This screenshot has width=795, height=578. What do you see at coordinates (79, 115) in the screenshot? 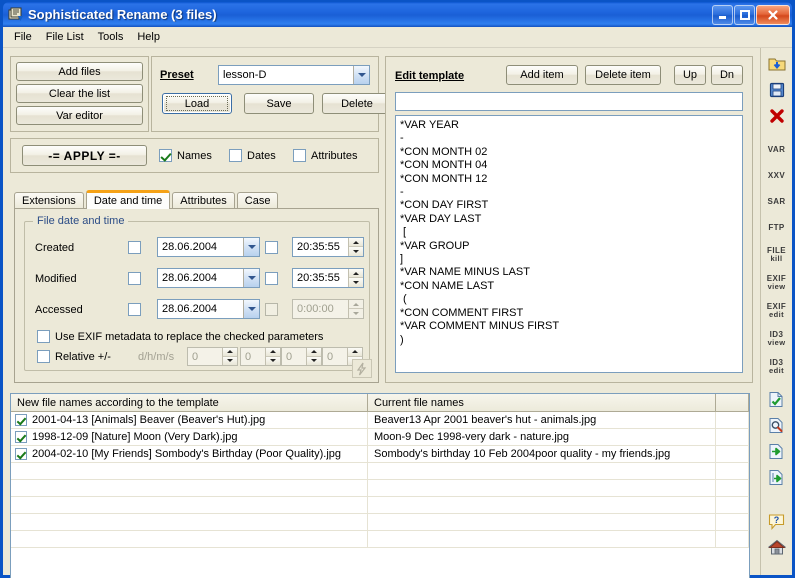
I see `var-editor-button: Var editor` at bounding box center [79, 115].